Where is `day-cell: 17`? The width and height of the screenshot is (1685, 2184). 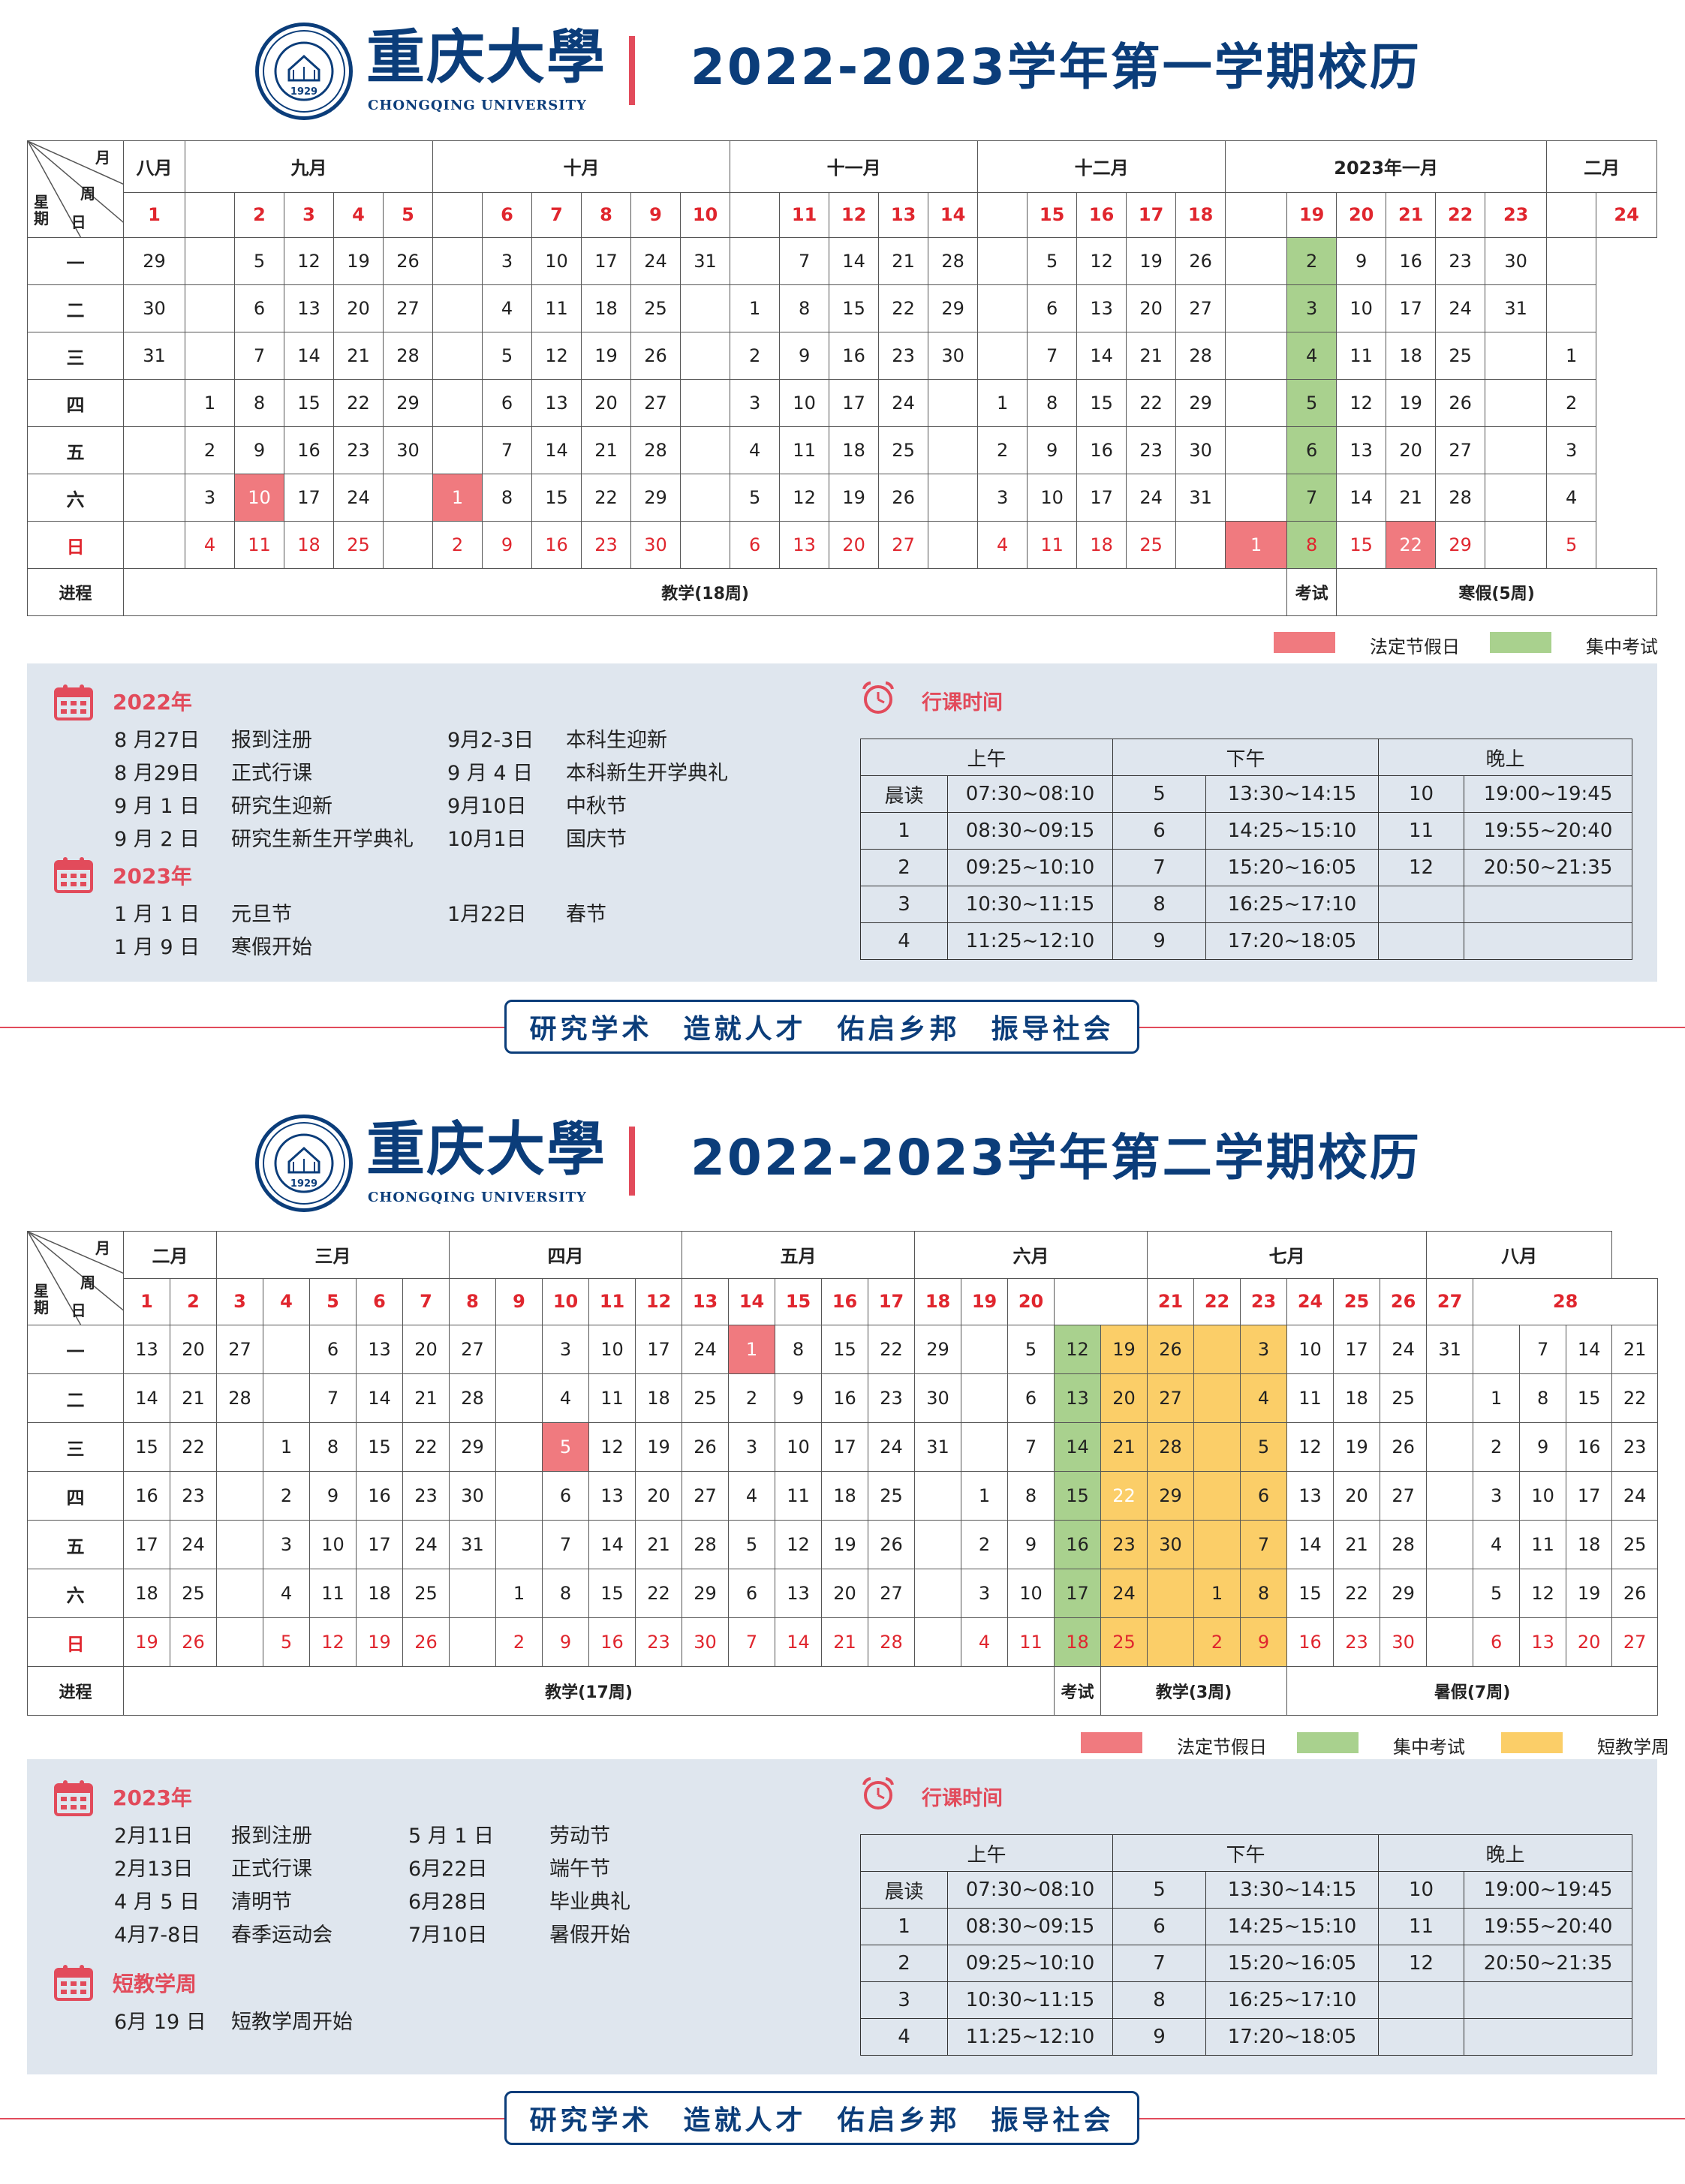
day-cell: 17 is located at coordinates (1411, 308).